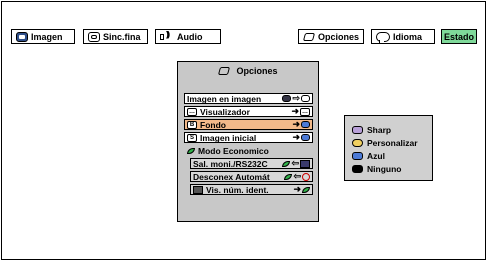  I want to click on tab-idioma: Idioma, so click(403, 36).